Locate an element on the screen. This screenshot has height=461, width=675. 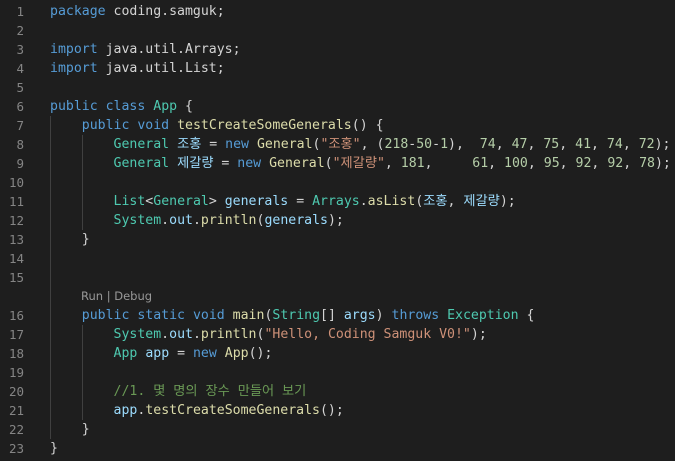
code-line: 6 public class App { is located at coordinates (337, 106).